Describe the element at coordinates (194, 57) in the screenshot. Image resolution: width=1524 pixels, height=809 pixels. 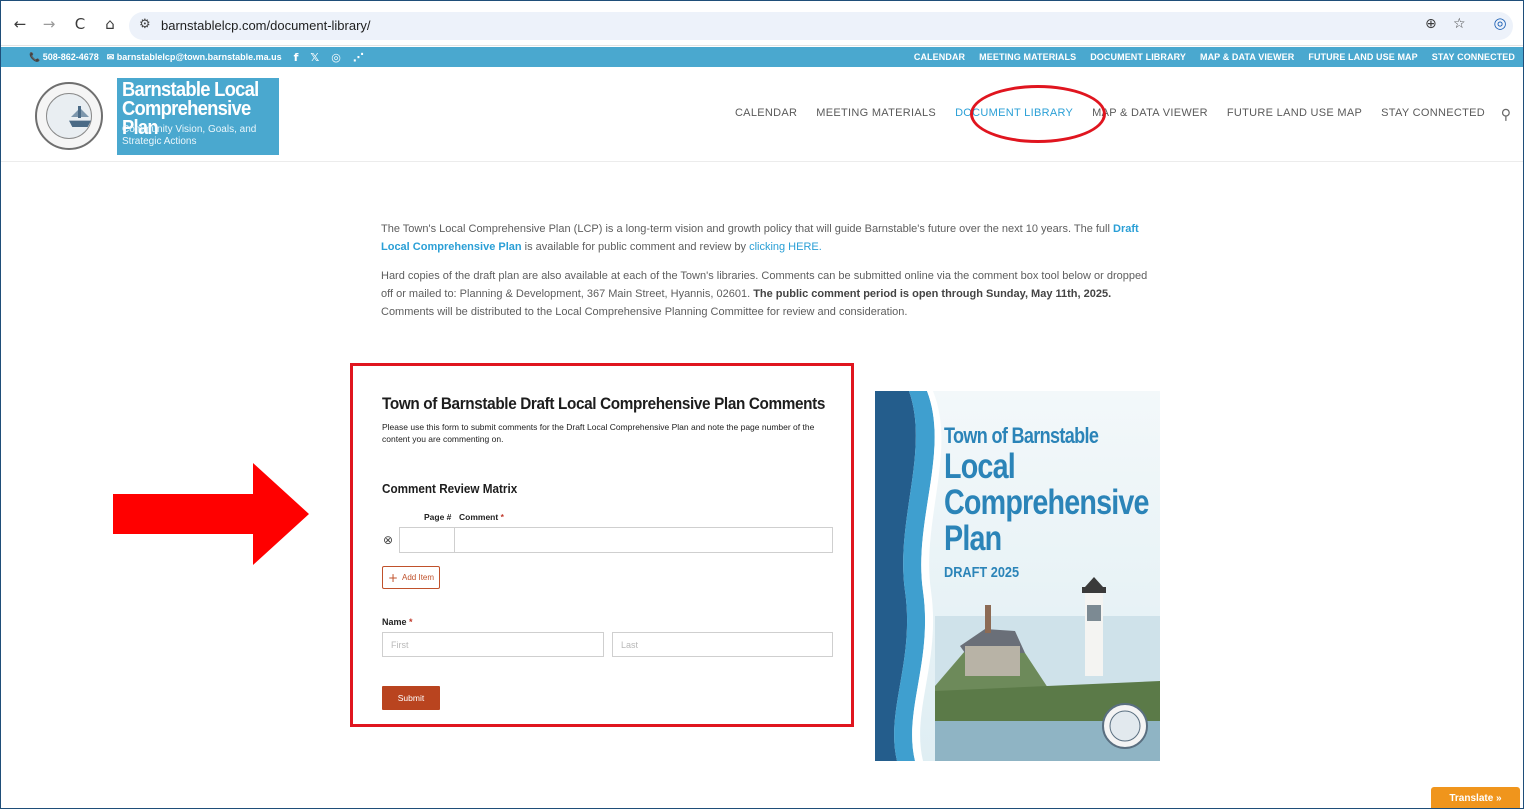
I see `email-link: ✉ barnstablelcp@town.barnstable.ma.us` at that location.